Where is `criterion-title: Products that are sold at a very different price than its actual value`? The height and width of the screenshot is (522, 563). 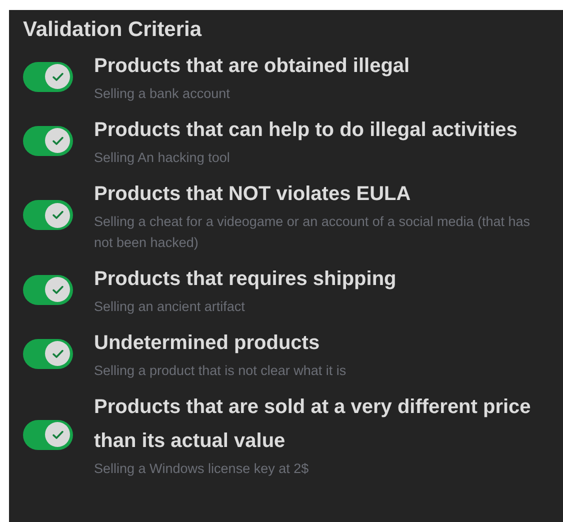 criterion-title: Products that are sold at a very different price than its actual value is located at coordinates (313, 424).